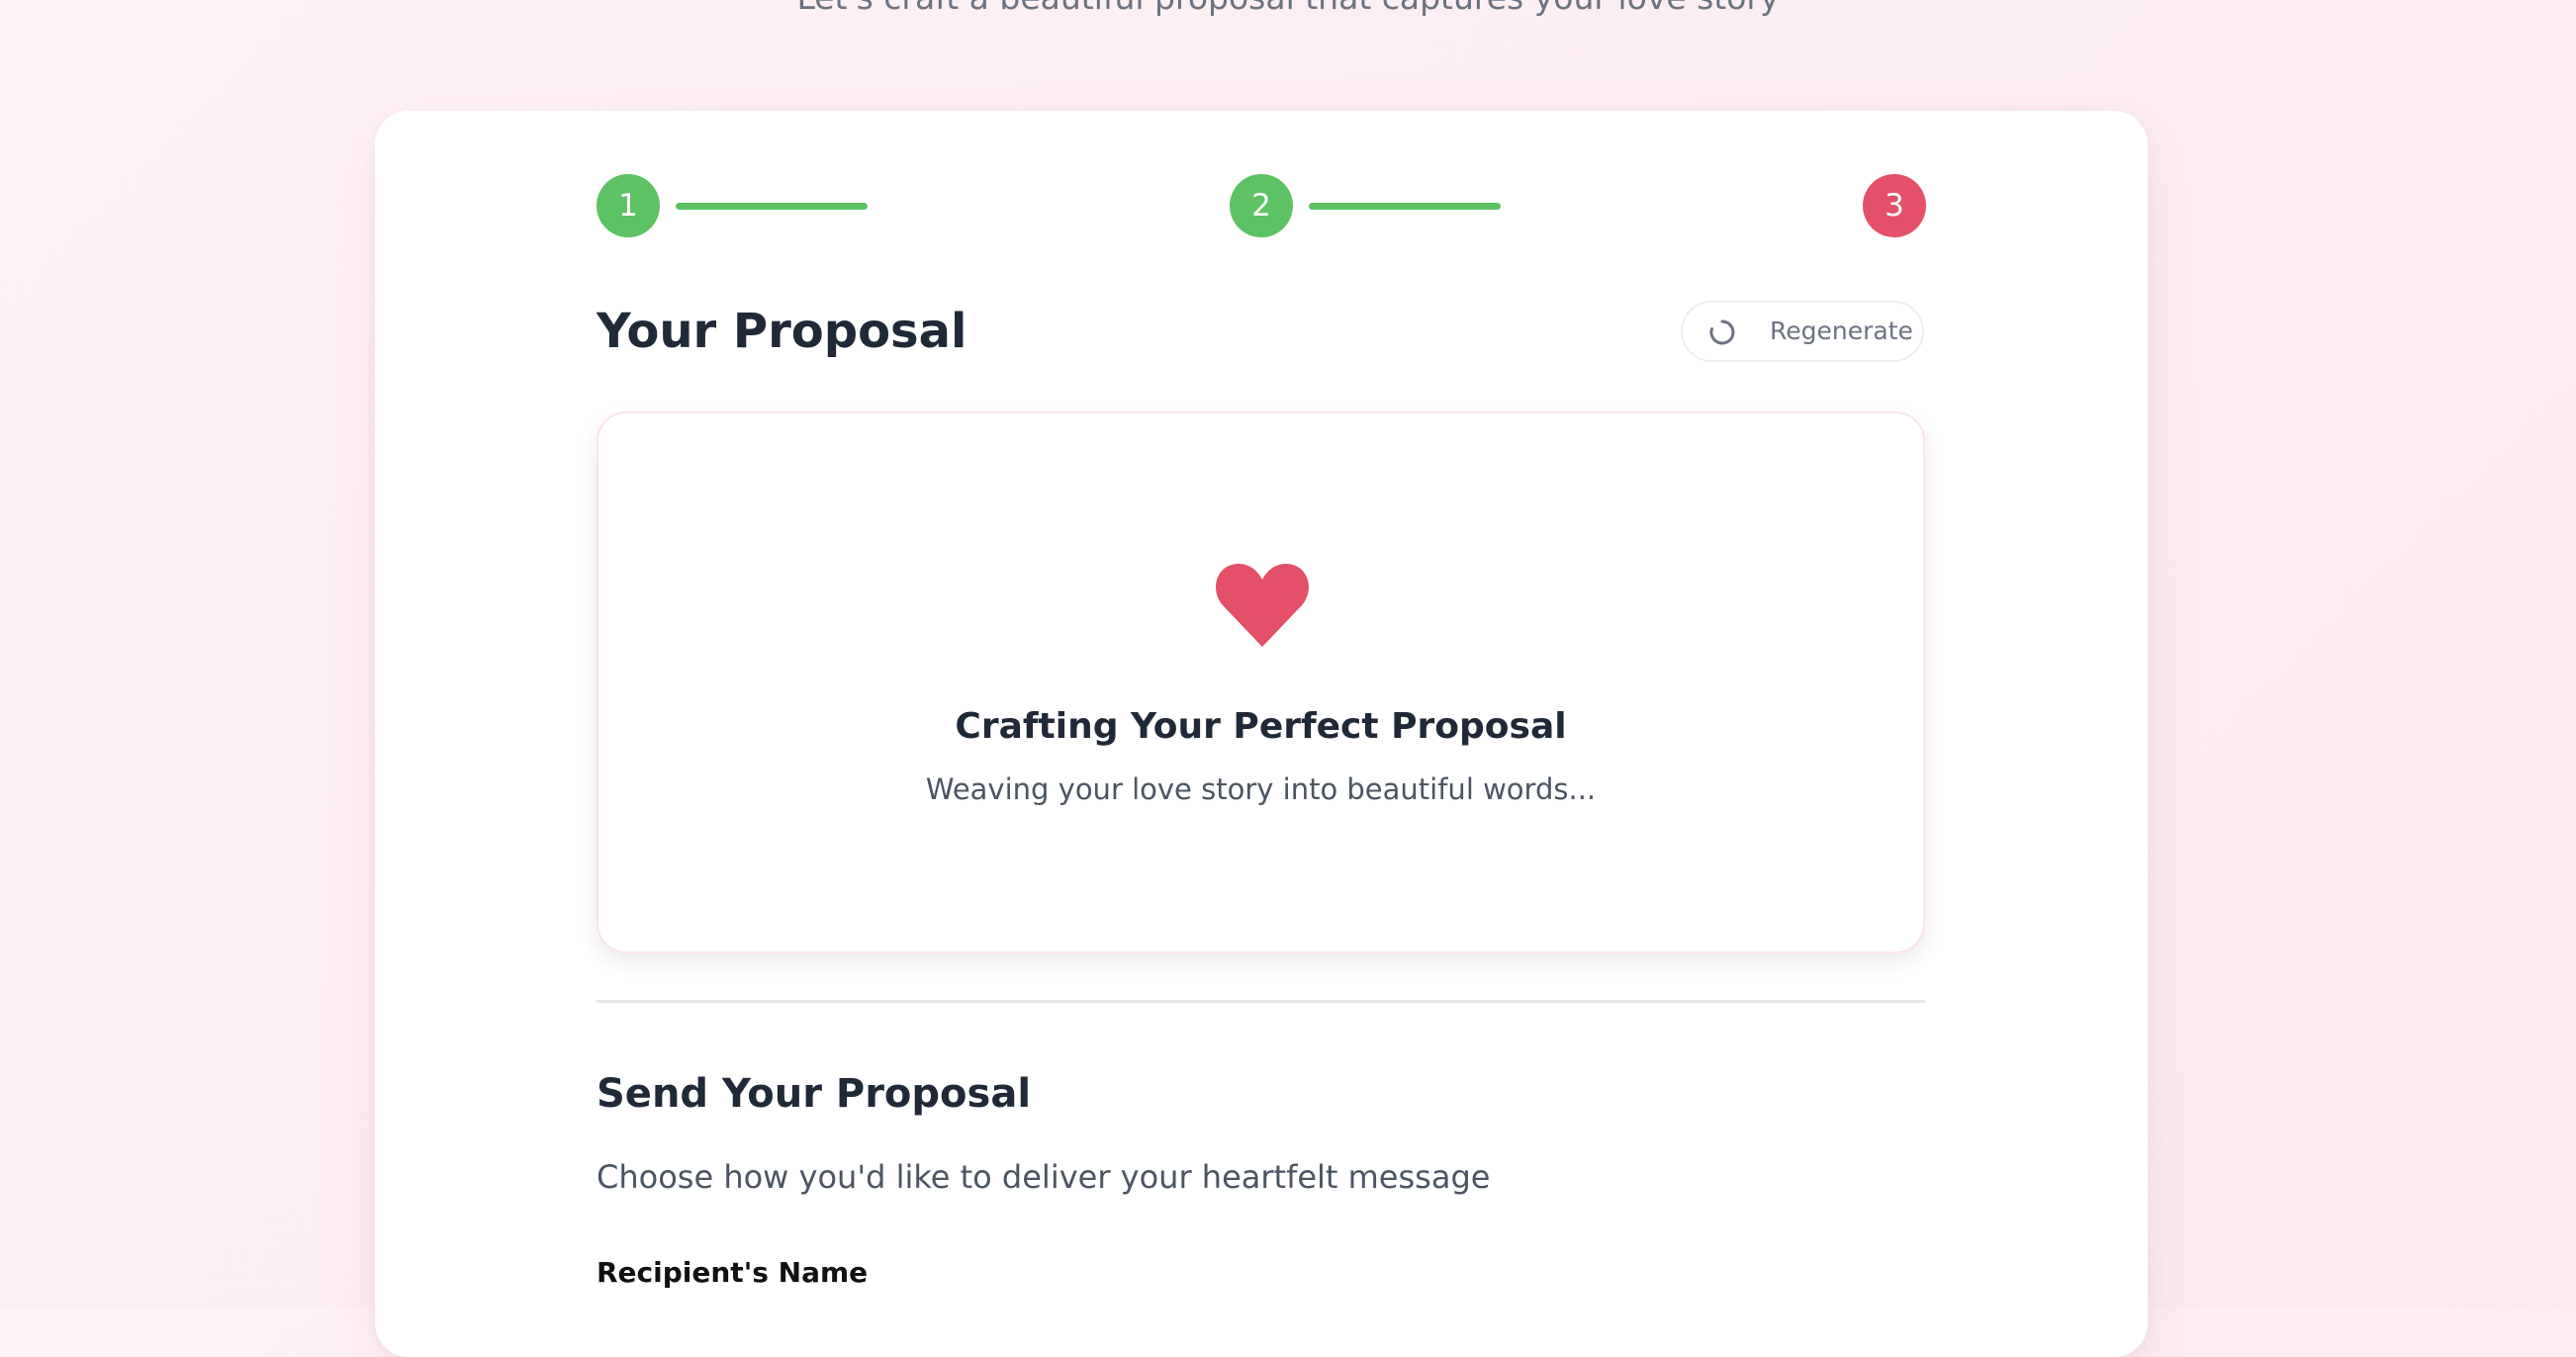 The width and height of the screenshot is (2576, 1357). I want to click on regenerate-label: Regenerate, so click(1842, 331).